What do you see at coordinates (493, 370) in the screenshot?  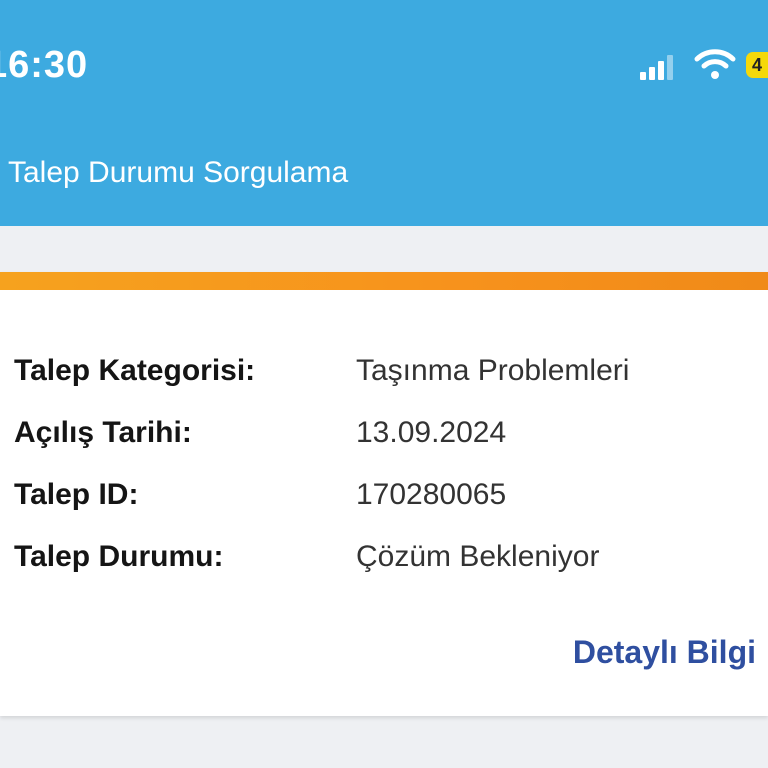 I see `category-value: Taşınma Problemleri` at bounding box center [493, 370].